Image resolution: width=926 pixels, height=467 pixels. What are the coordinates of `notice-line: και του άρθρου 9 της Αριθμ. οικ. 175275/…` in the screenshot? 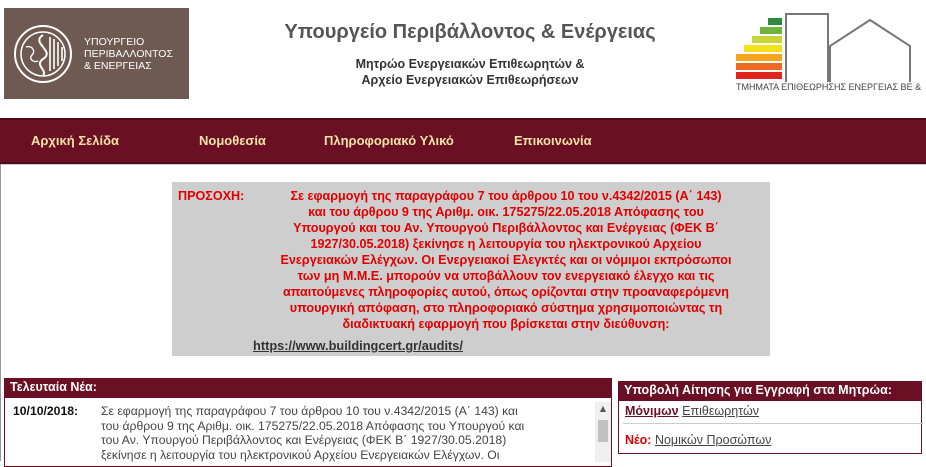 It's located at (506, 212).